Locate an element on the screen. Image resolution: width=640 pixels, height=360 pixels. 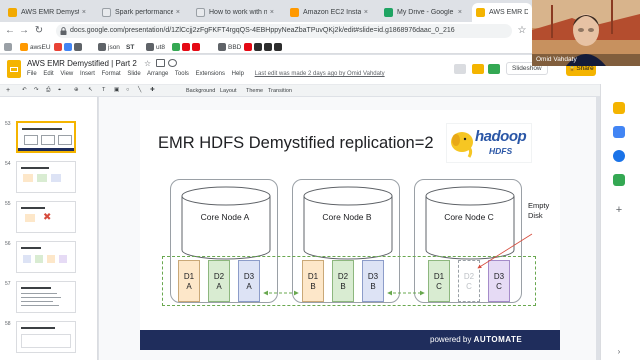
menu-slide: Slide is located at coordinates (133, 74).